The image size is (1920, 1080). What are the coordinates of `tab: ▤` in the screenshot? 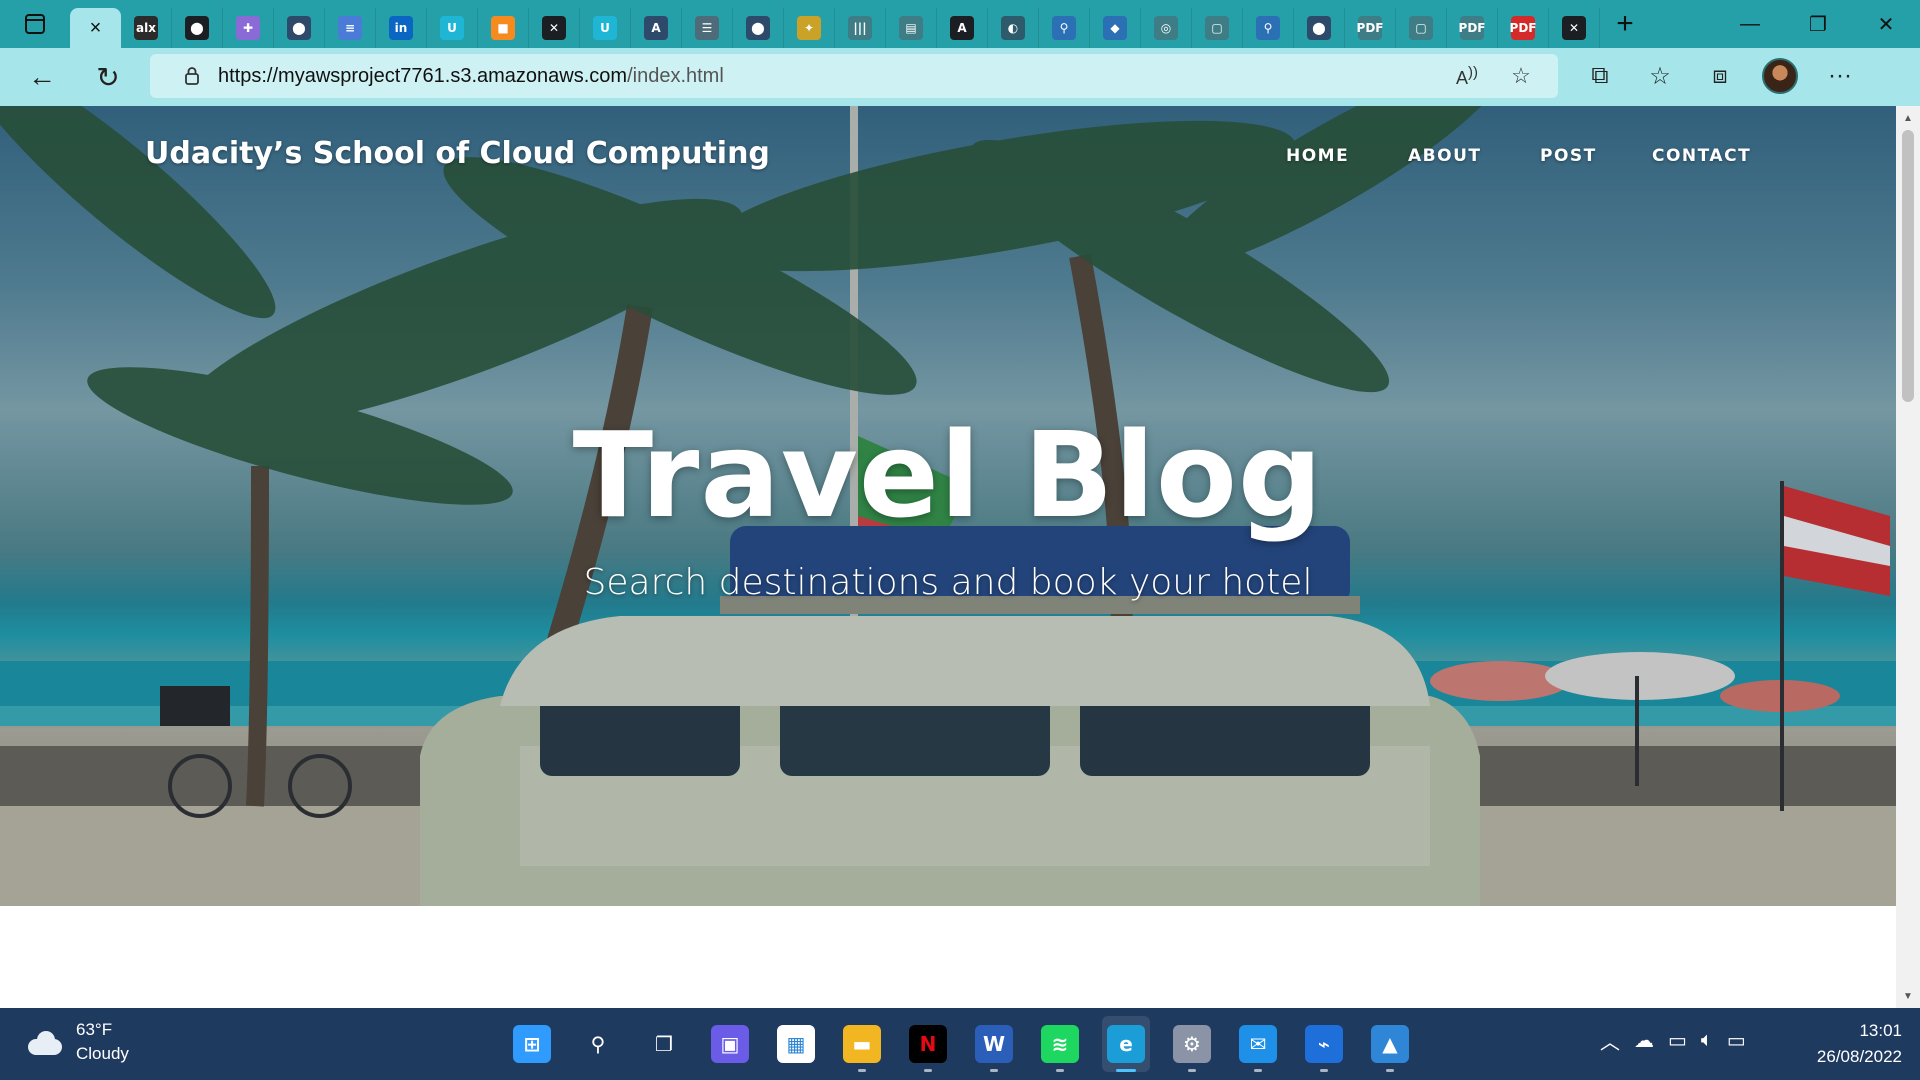 It's located at (911, 28).